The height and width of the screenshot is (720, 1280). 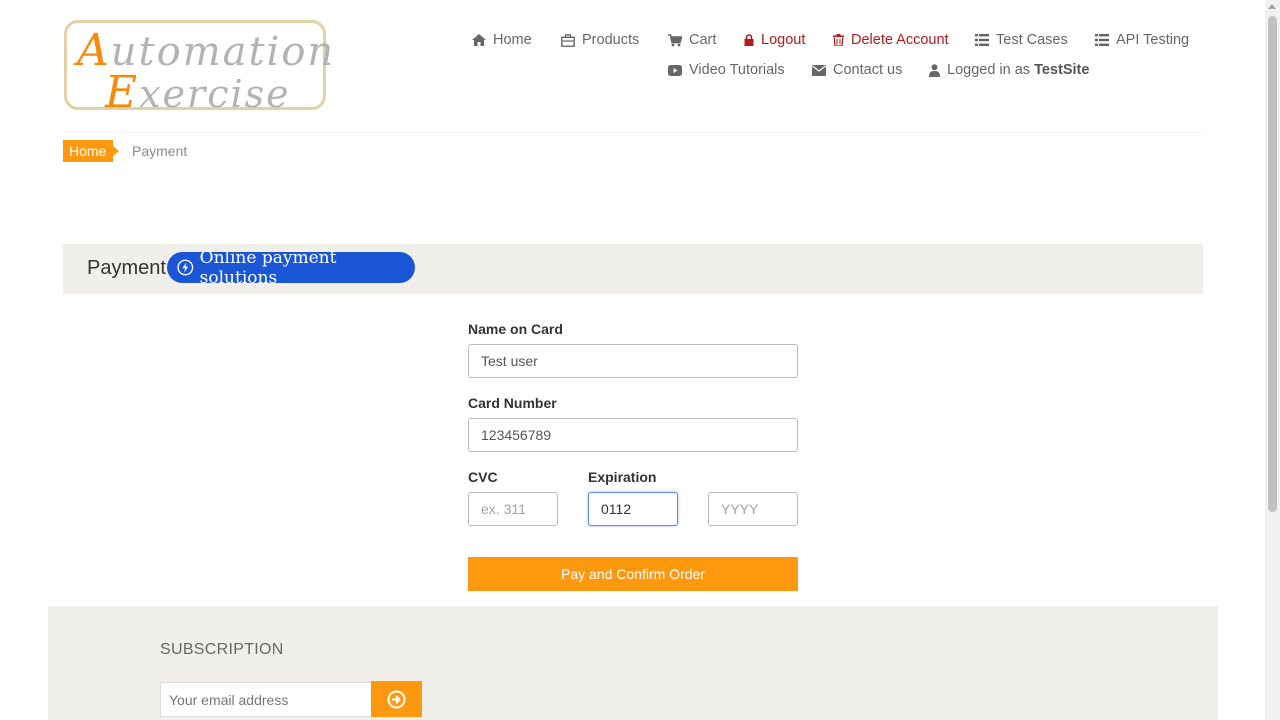 I want to click on nav-products: Products, so click(x=600, y=40).